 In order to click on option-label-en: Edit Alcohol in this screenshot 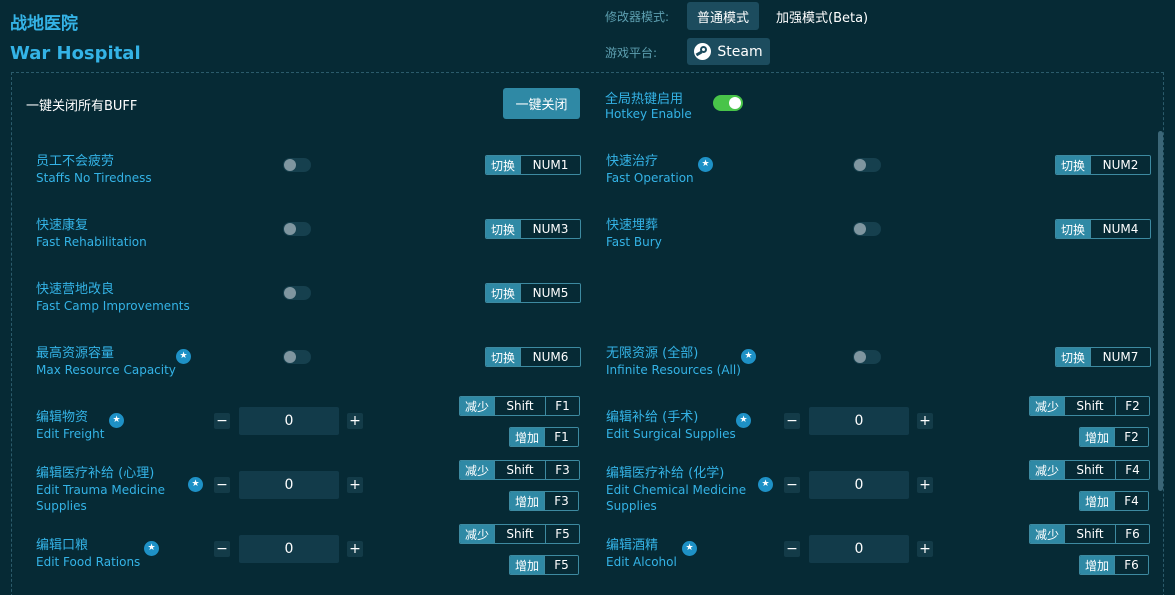, I will do `click(641, 562)`.